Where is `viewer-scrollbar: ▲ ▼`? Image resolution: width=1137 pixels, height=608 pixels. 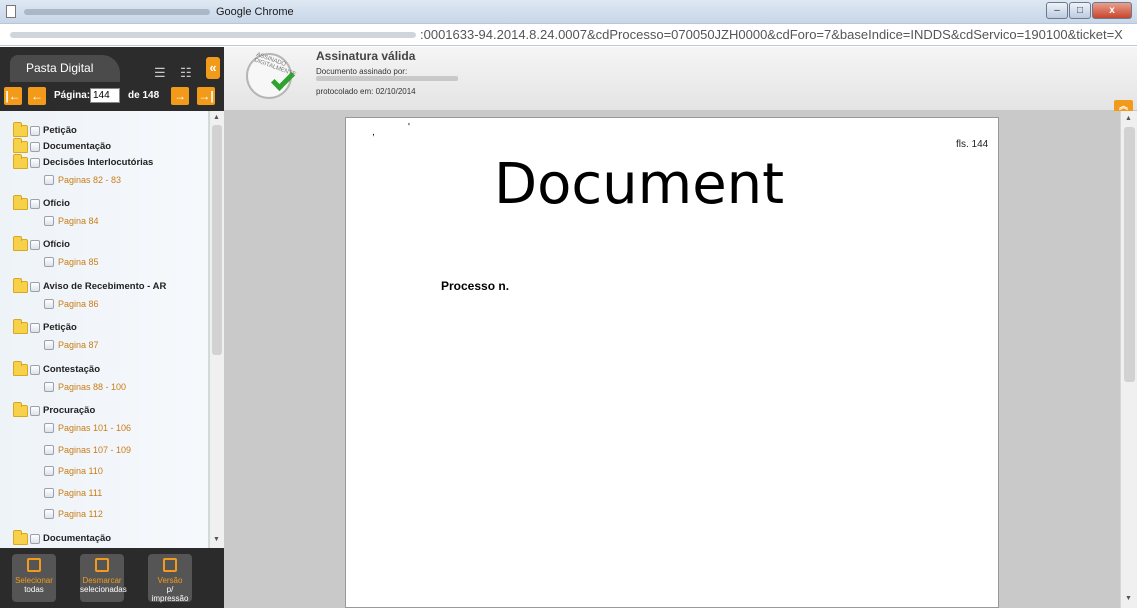 viewer-scrollbar: ▲ ▼ is located at coordinates (1128, 359).